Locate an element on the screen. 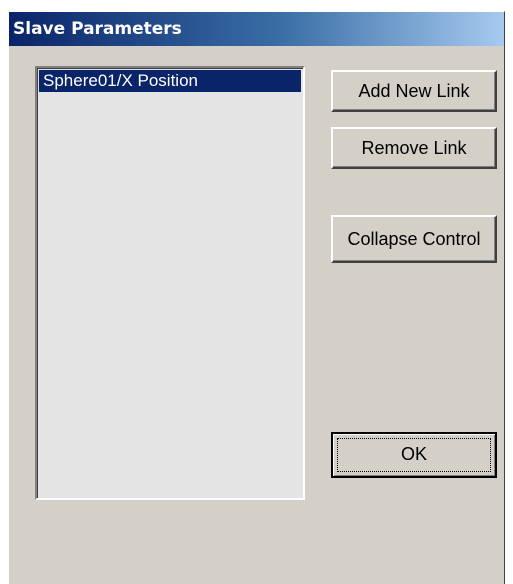  ok-button: OK is located at coordinates (414, 455).